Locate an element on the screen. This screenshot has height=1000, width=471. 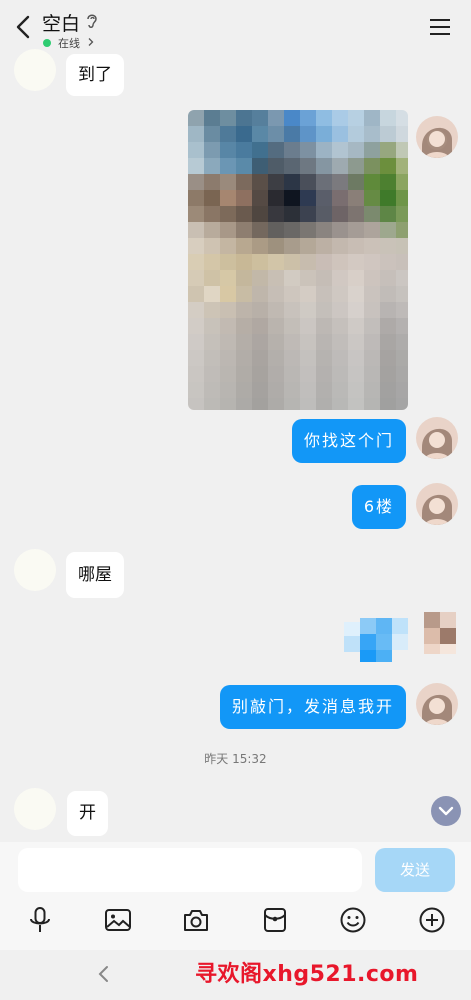
online-status-text: 在线 is located at coordinates (69, 43).